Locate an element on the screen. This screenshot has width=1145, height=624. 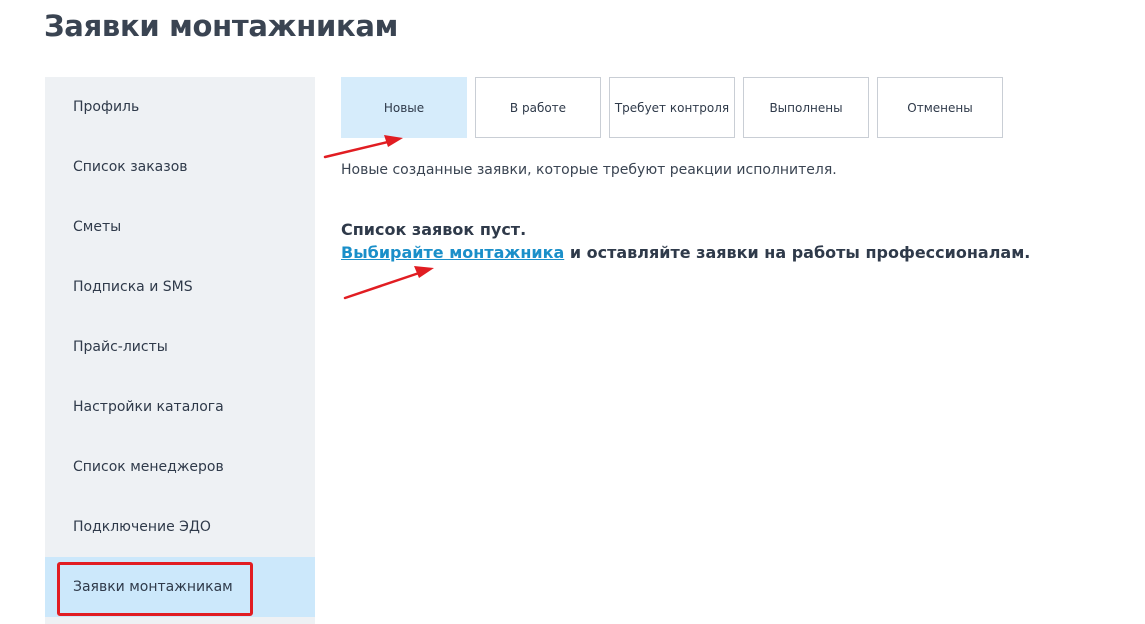
empty-state-title: Список заявок пуст. is located at coordinates (434, 229).